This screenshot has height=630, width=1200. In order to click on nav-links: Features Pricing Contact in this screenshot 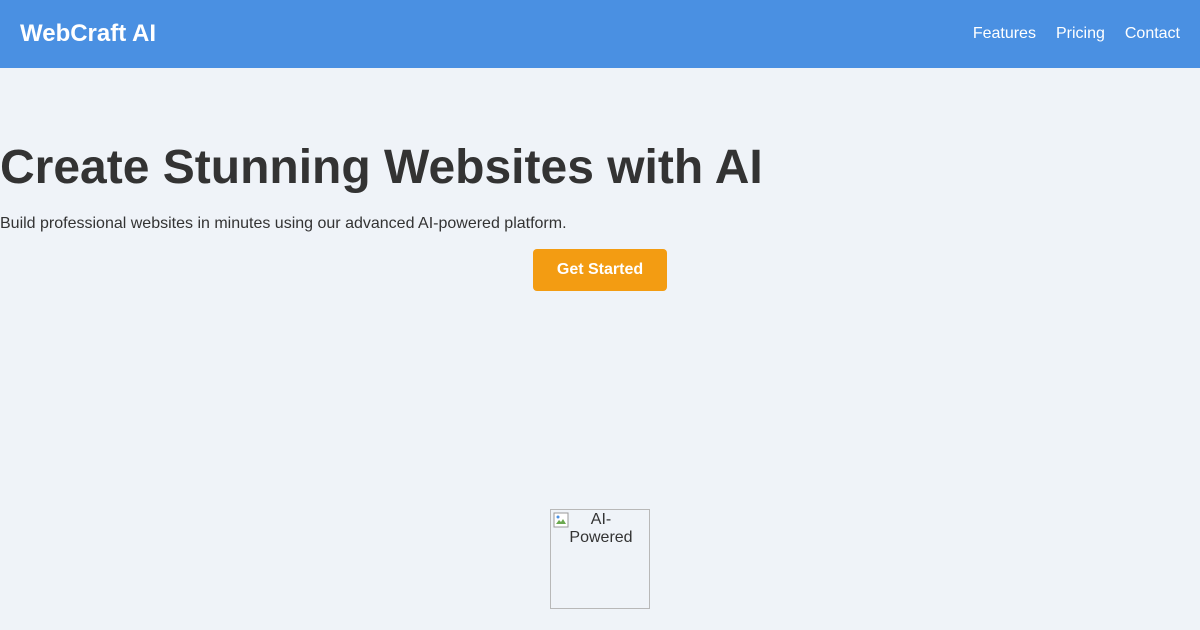, I will do `click(1076, 34)`.